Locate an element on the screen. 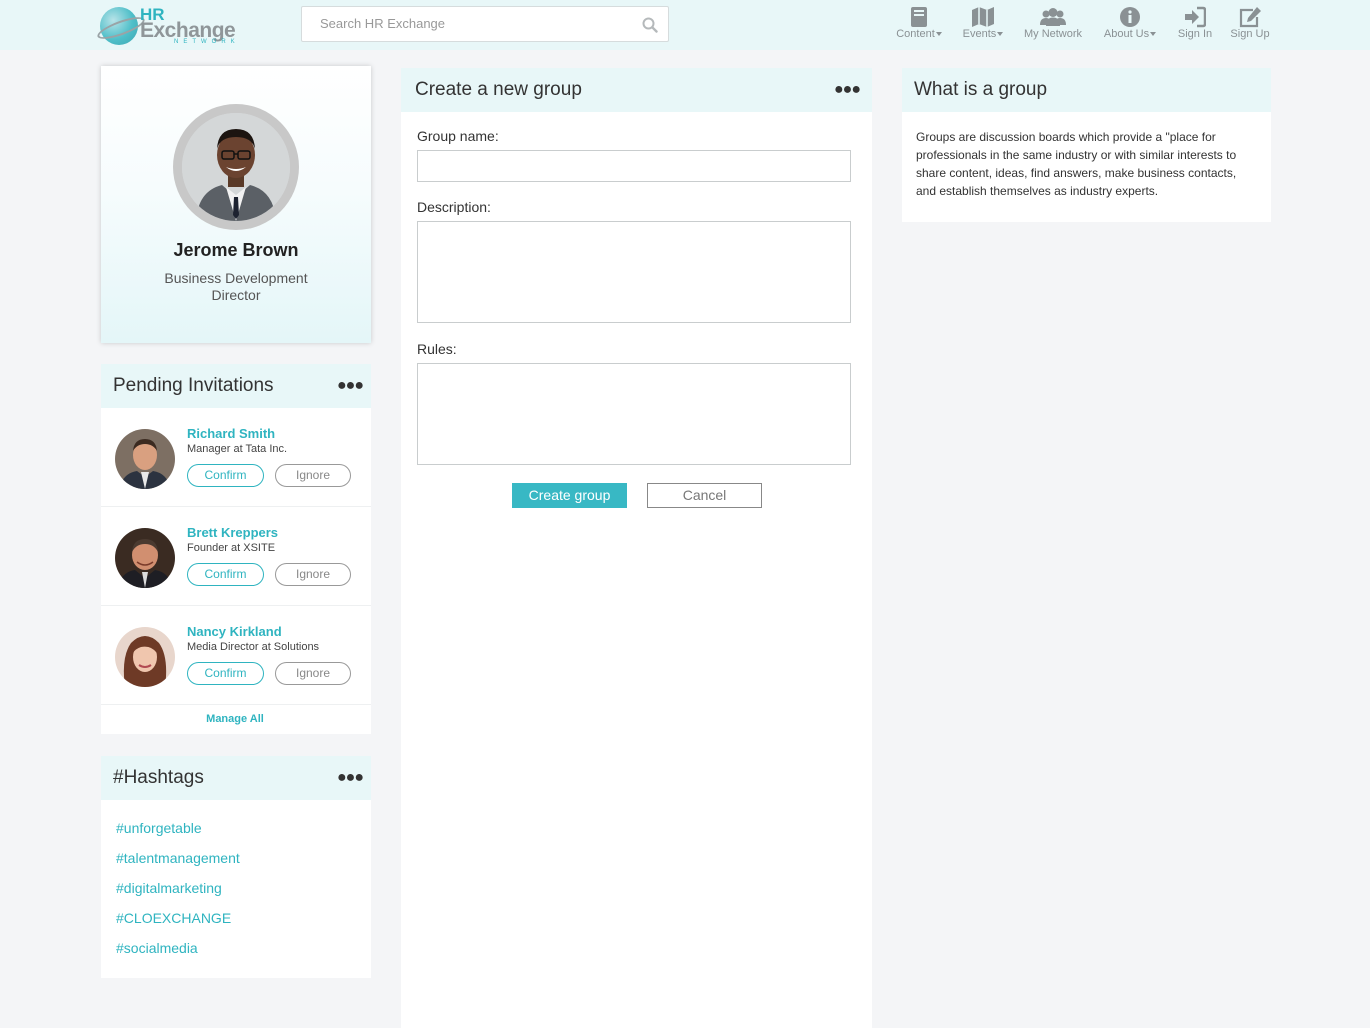 This screenshot has height=1028, width=1370. rules-textarea is located at coordinates (634, 414).